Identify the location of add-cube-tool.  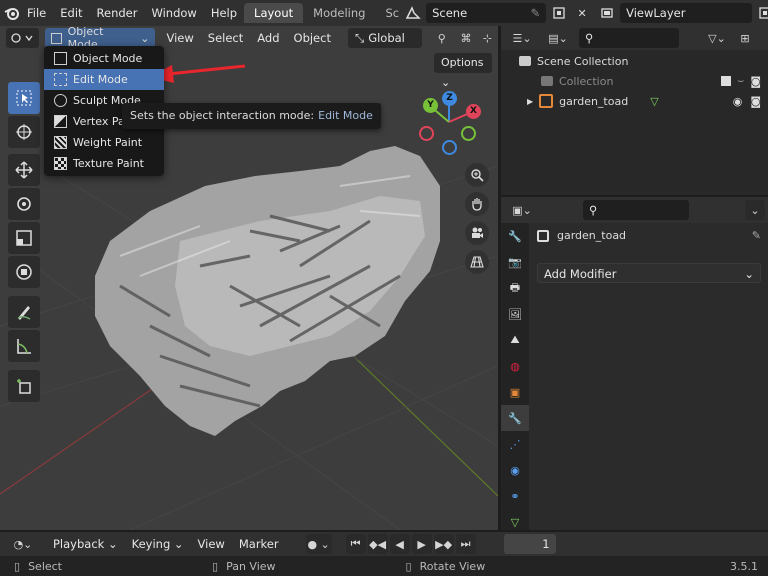
(24, 386).